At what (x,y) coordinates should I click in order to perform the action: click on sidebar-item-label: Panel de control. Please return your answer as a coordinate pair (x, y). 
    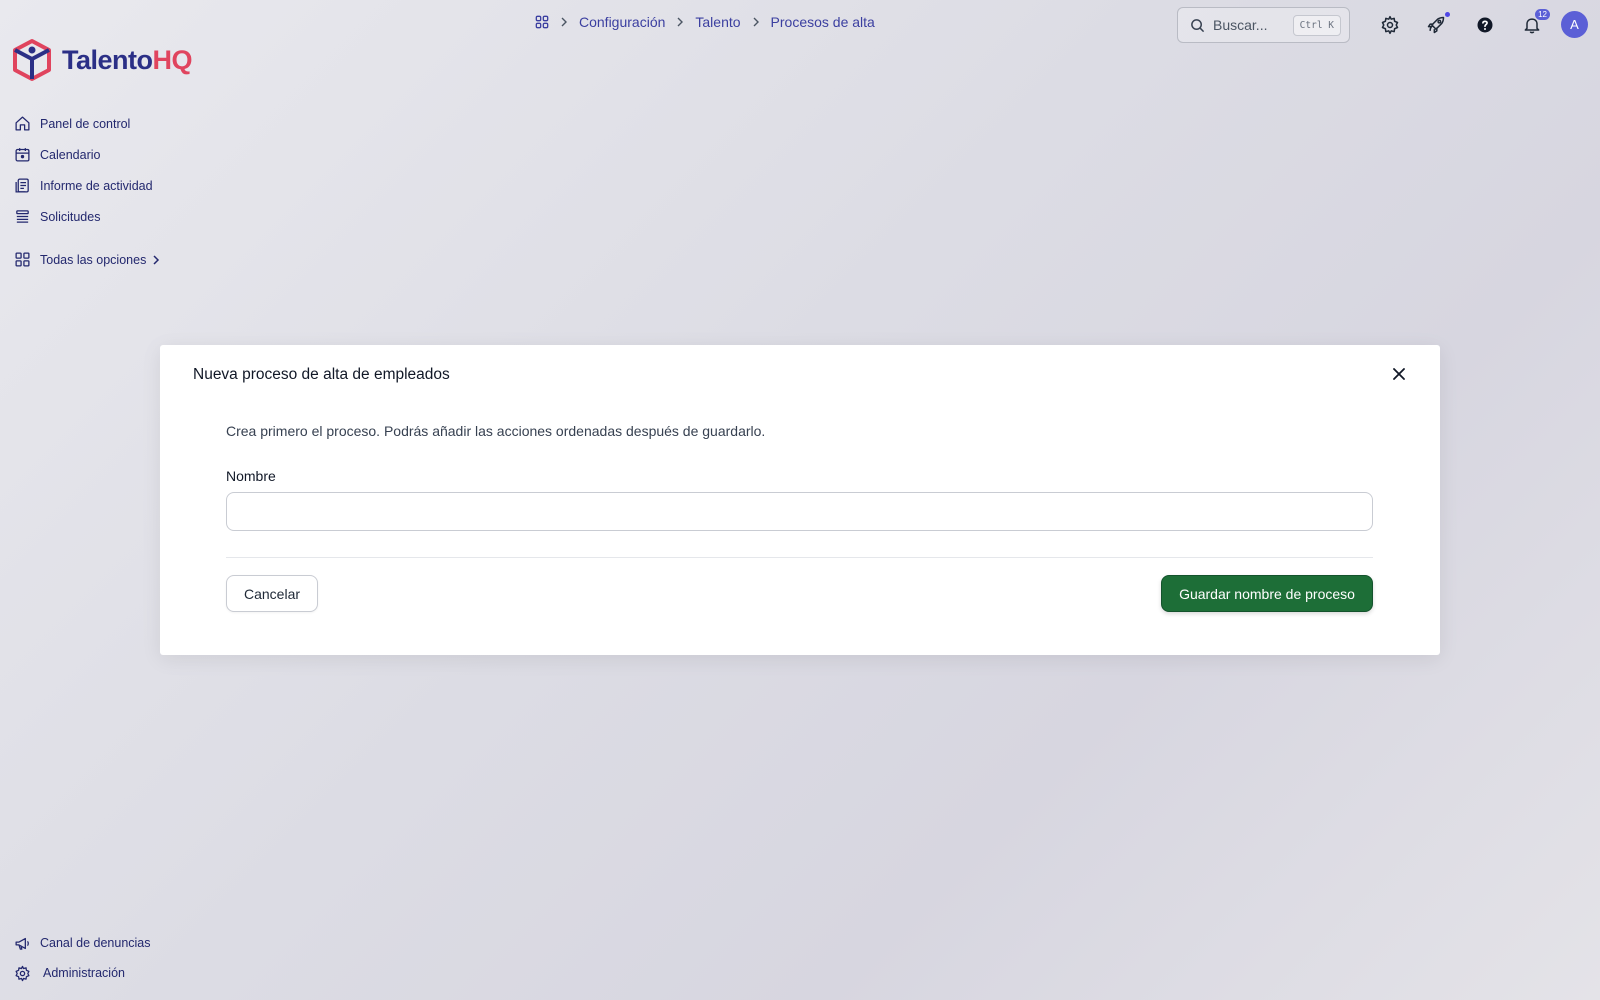
    Looking at the image, I should click on (85, 123).